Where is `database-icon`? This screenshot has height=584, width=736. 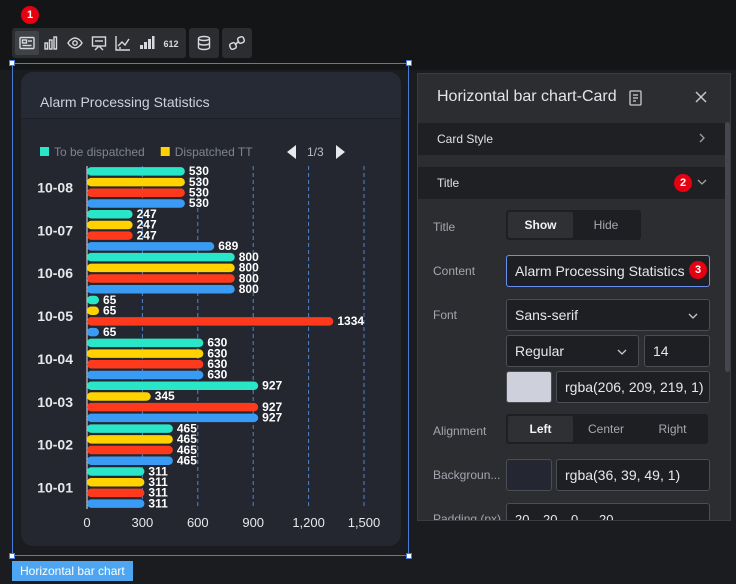
database-icon is located at coordinates (204, 43).